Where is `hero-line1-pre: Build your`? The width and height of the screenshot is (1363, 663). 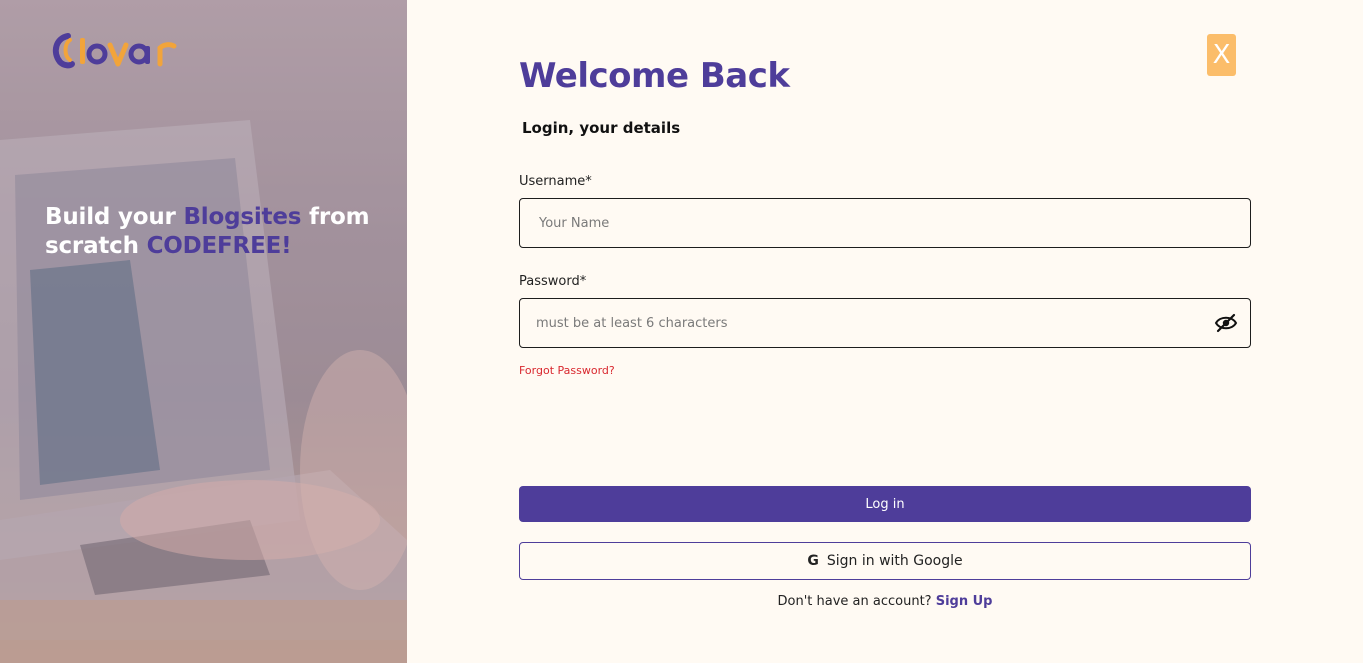
hero-line1-pre: Build your is located at coordinates (114, 217).